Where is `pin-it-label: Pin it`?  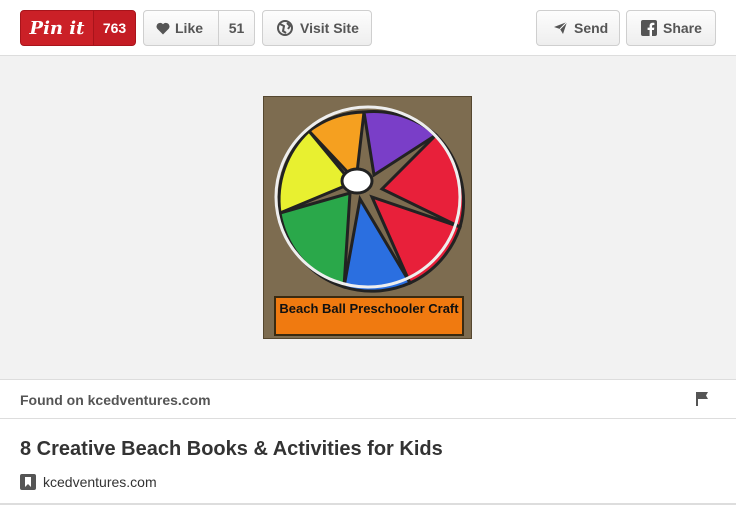
pin-it-label: Pin it is located at coordinates (57, 28).